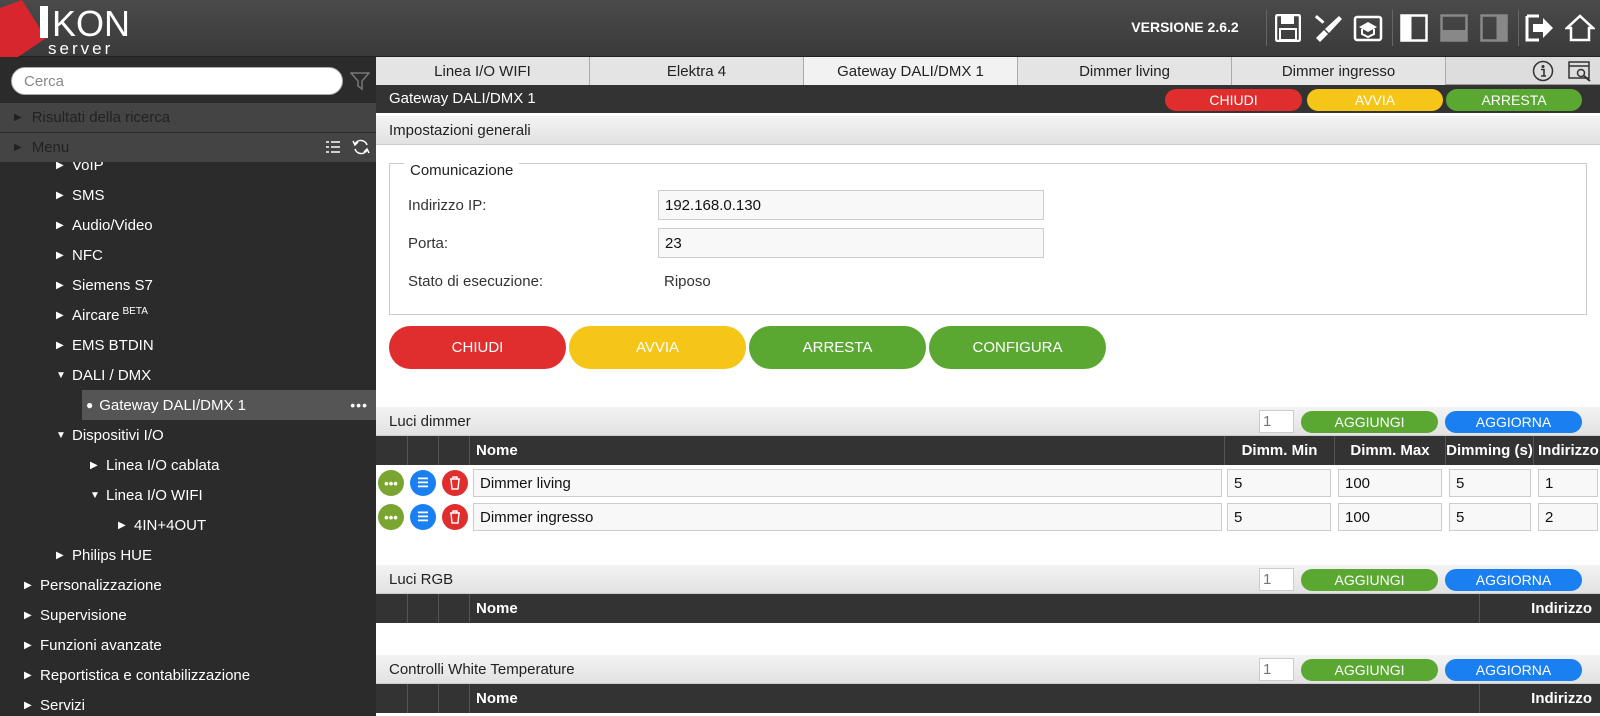 The width and height of the screenshot is (1600, 716). What do you see at coordinates (1513, 422) in the screenshot?
I see `dimmer-refresh-button: AGGIORNA` at bounding box center [1513, 422].